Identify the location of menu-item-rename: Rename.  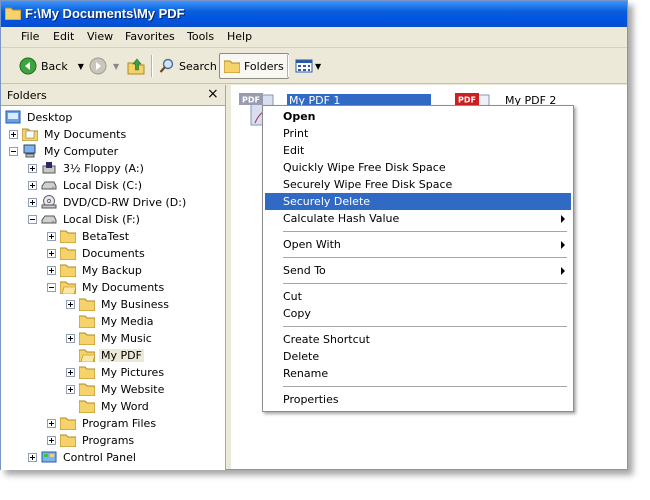
(418, 373).